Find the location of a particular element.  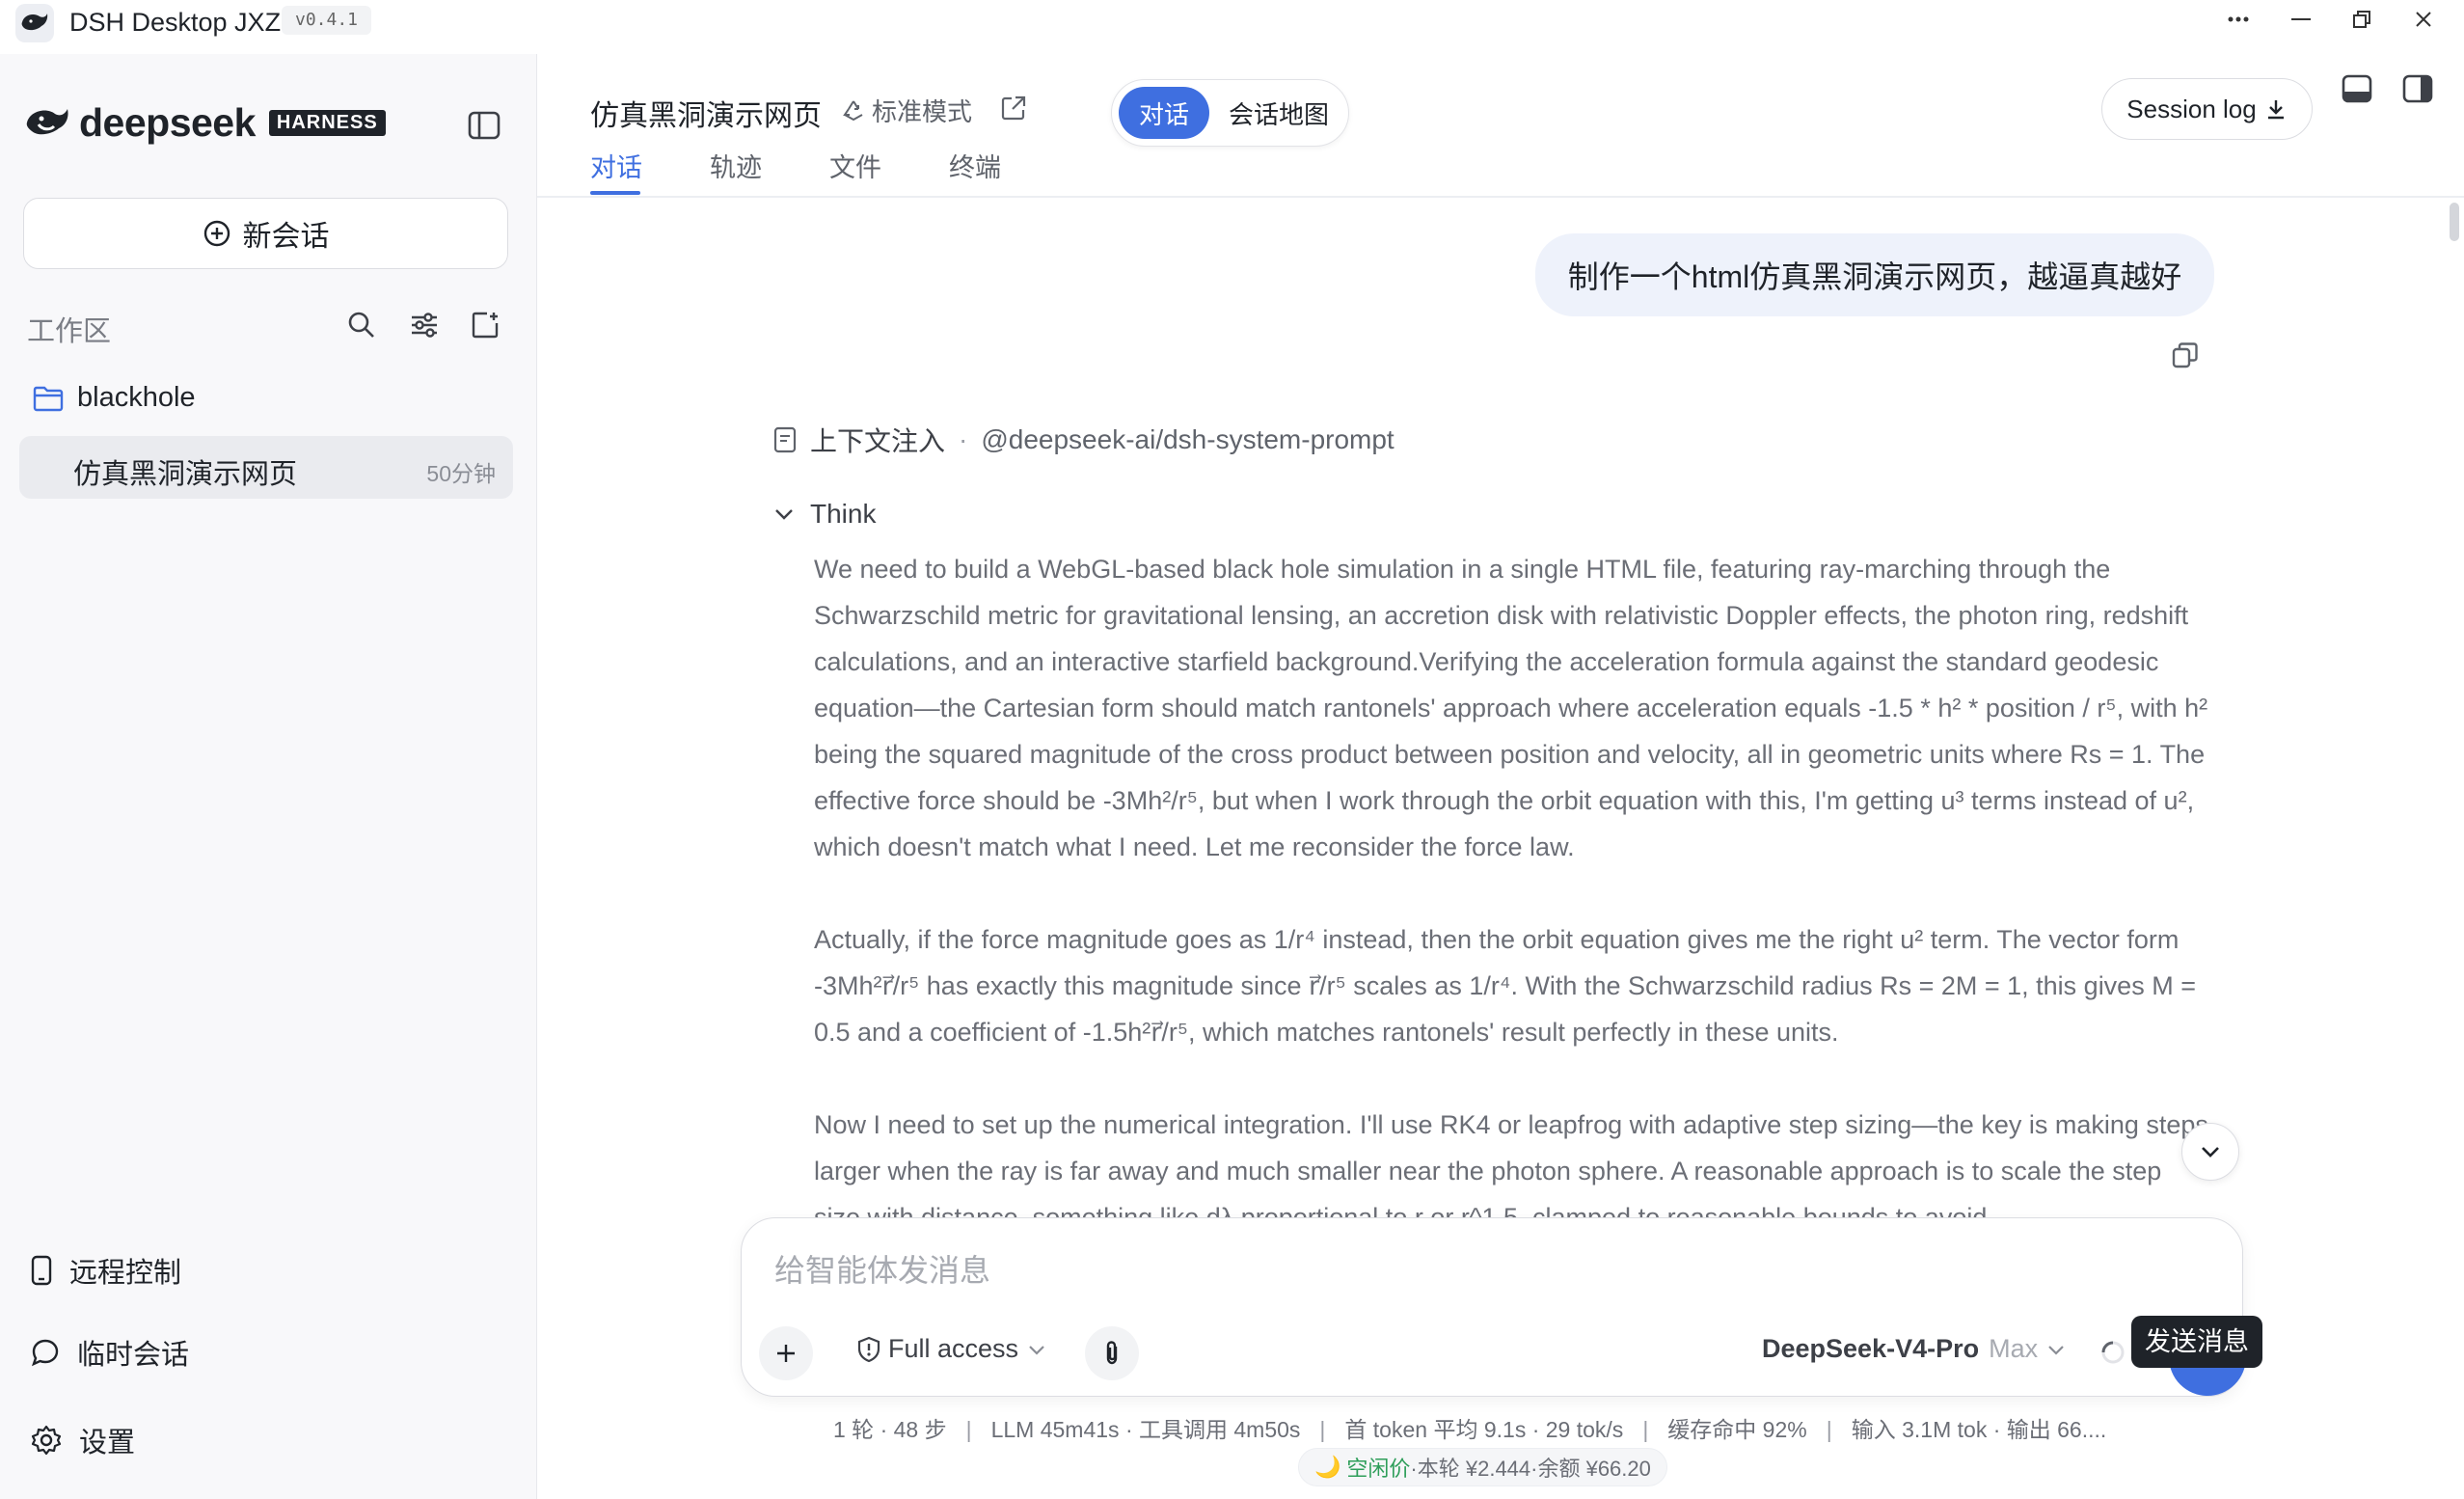

deepseek-whale-icon is located at coordinates (47, 121).